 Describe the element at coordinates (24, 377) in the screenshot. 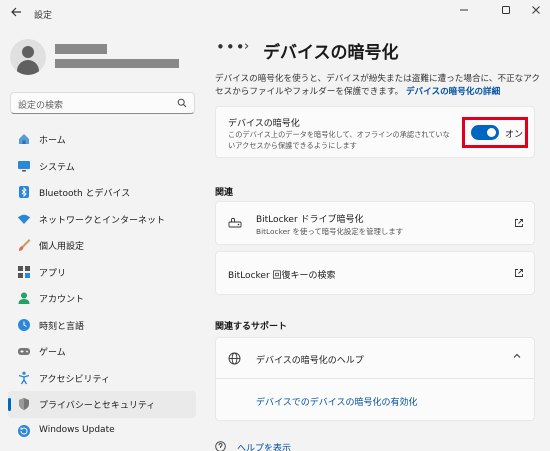

I see `accessibility-icon` at that location.